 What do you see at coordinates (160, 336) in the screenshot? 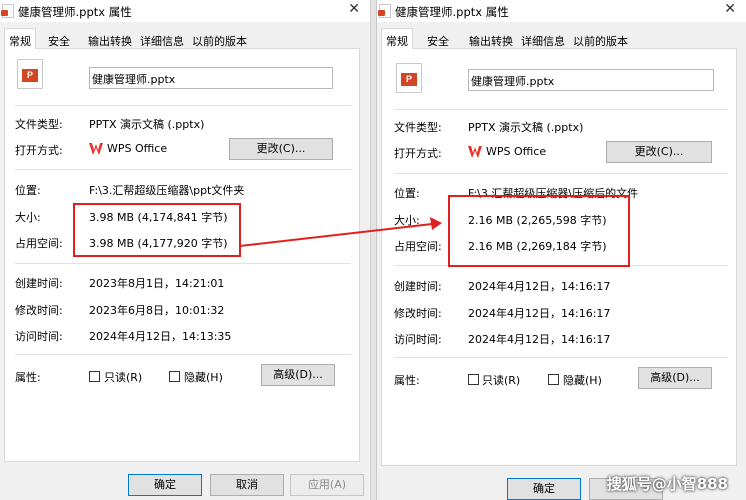
I see `accessed-value: 2024年4月12日，14:13:35` at bounding box center [160, 336].